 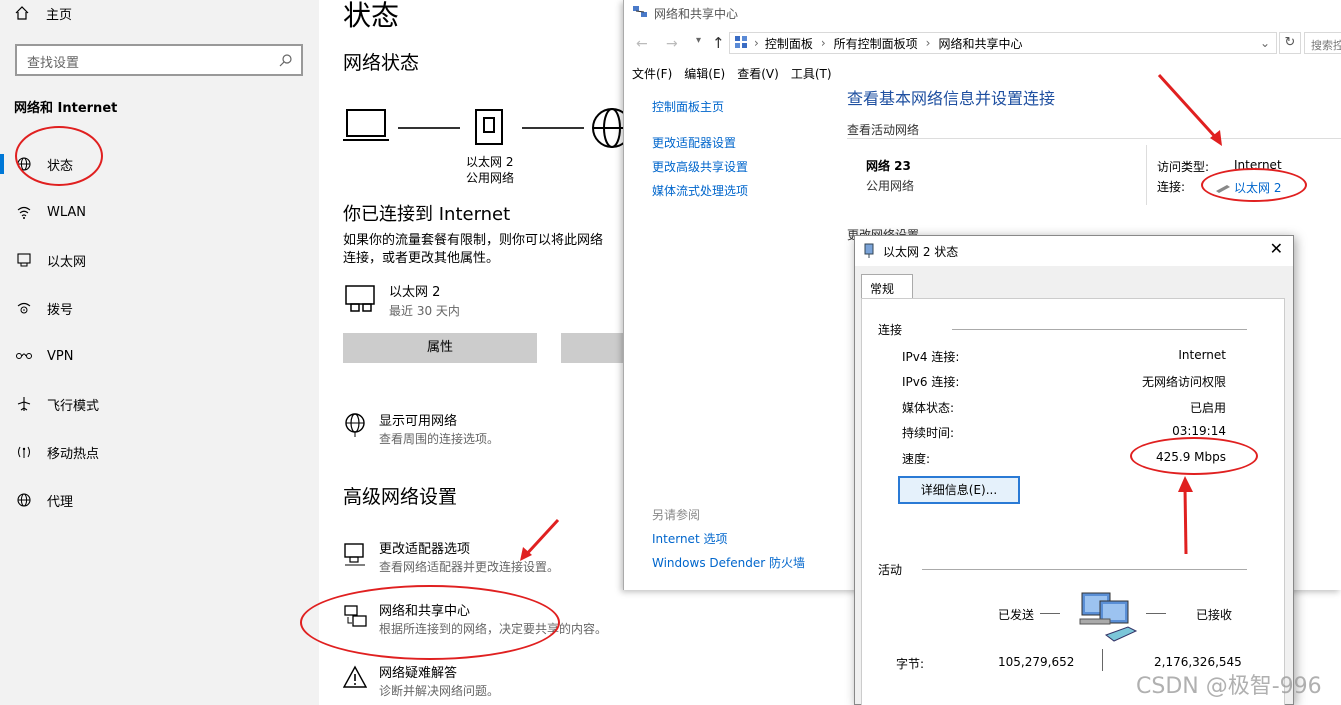 What do you see at coordinates (642, 44) in the screenshot?
I see `back-button: ←` at bounding box center [642, 44].